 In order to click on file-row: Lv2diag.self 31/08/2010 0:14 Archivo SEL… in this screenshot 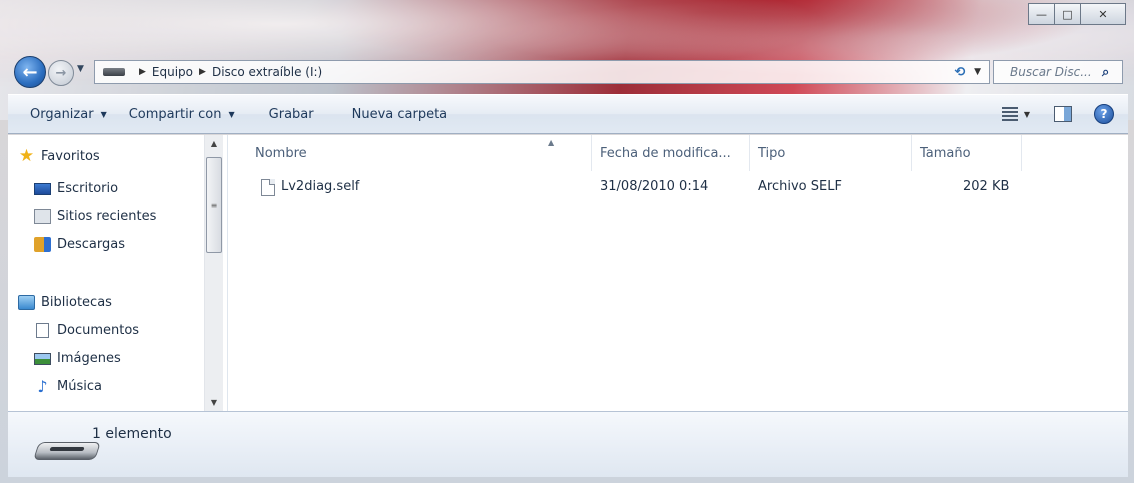, I will do `click(678, 186)`.